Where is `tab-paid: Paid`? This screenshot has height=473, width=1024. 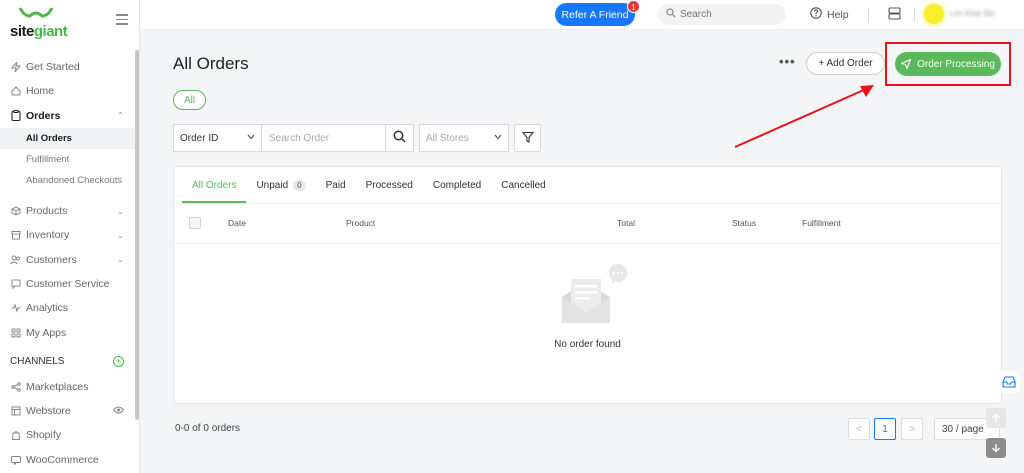 tab-paid: Paid is located at coordinates (336, 185).